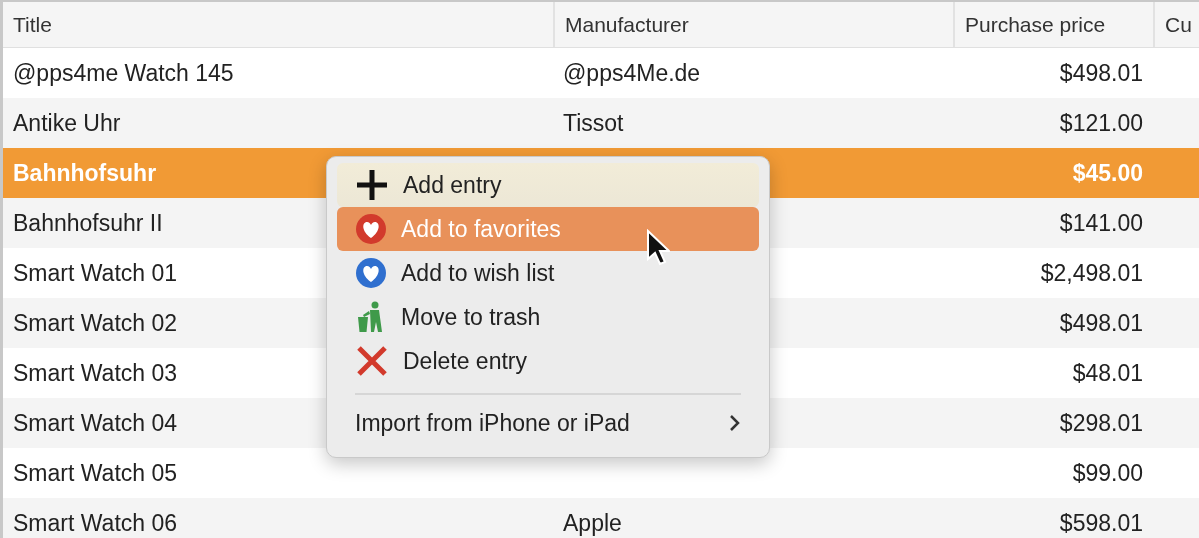 This screenshot has height=538, width=1199. I want to click on table-cell: $48.01, so click(1107, 373).